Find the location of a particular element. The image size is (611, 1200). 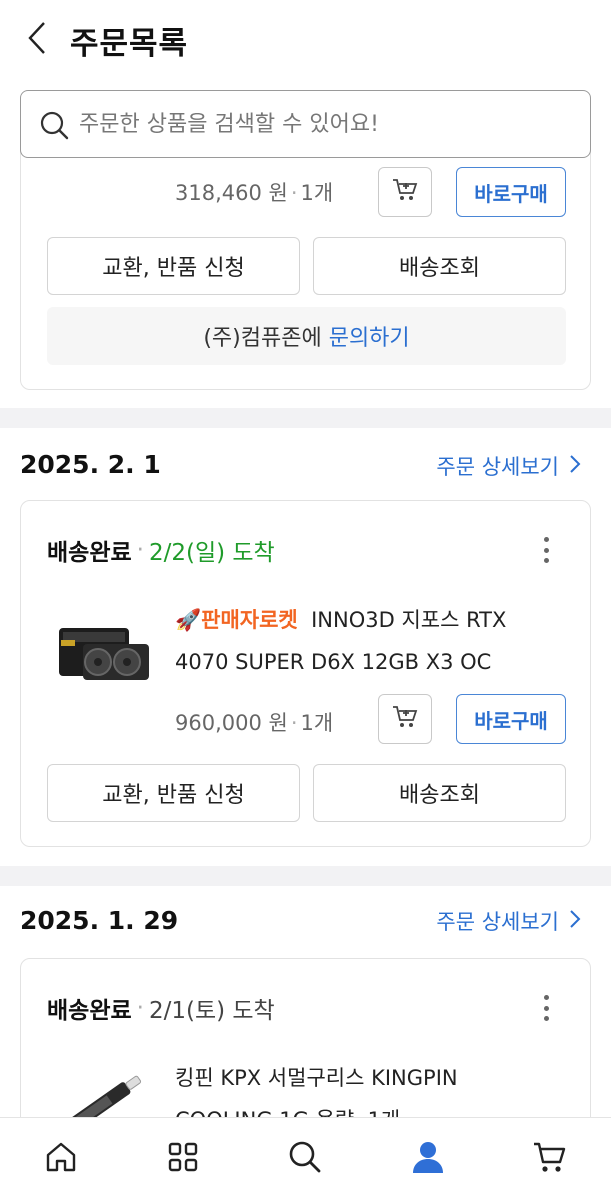

delivery-status: 배송완료 · 2/2(일) 도착 is located at coordinates (161, 550).